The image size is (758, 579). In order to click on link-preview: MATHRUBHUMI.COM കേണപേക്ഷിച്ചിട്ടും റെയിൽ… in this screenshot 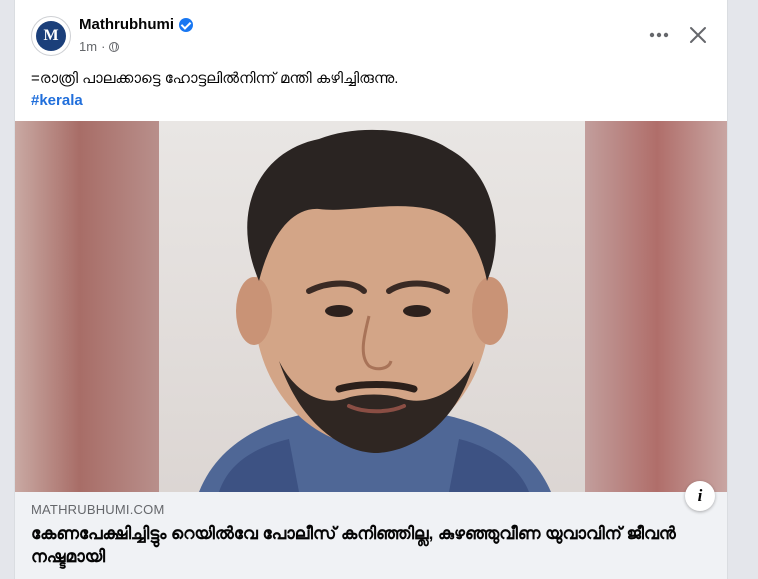, I will do `click(371, 535)`.